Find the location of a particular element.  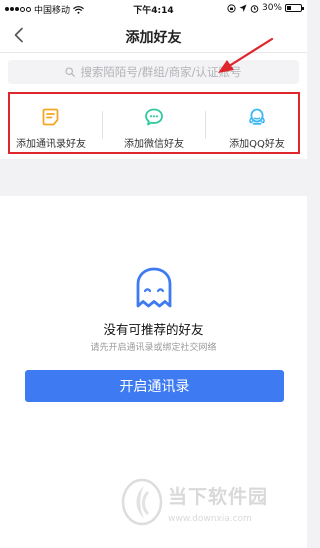

alarm-clock-icon is located at coordinates (254, 8).